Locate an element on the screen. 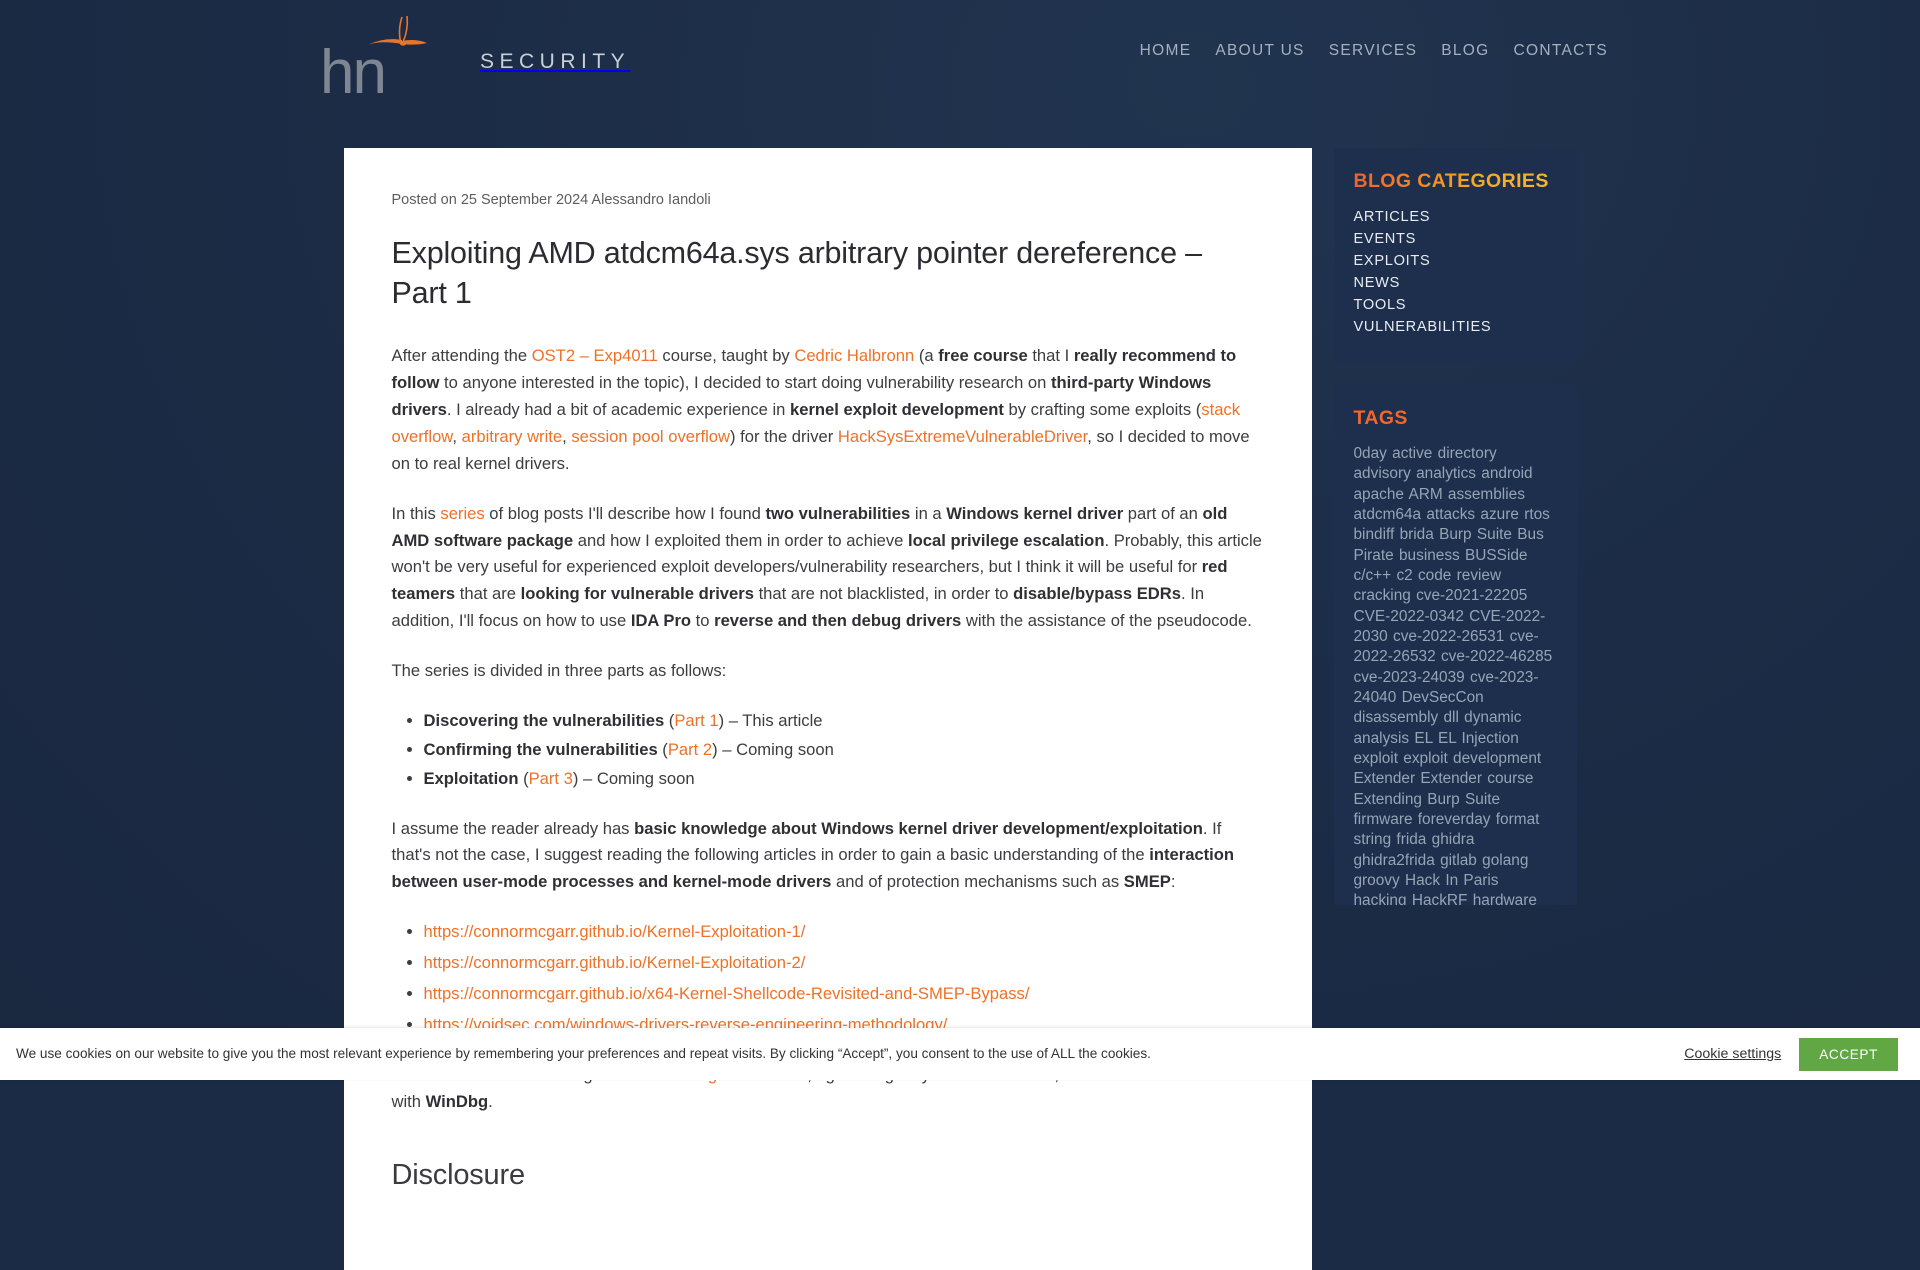 Image resolution: width=1920 pixels, height=1270 pixels. link-session-pool-overflow: session pool overflow is located at coordinates (650, 436).